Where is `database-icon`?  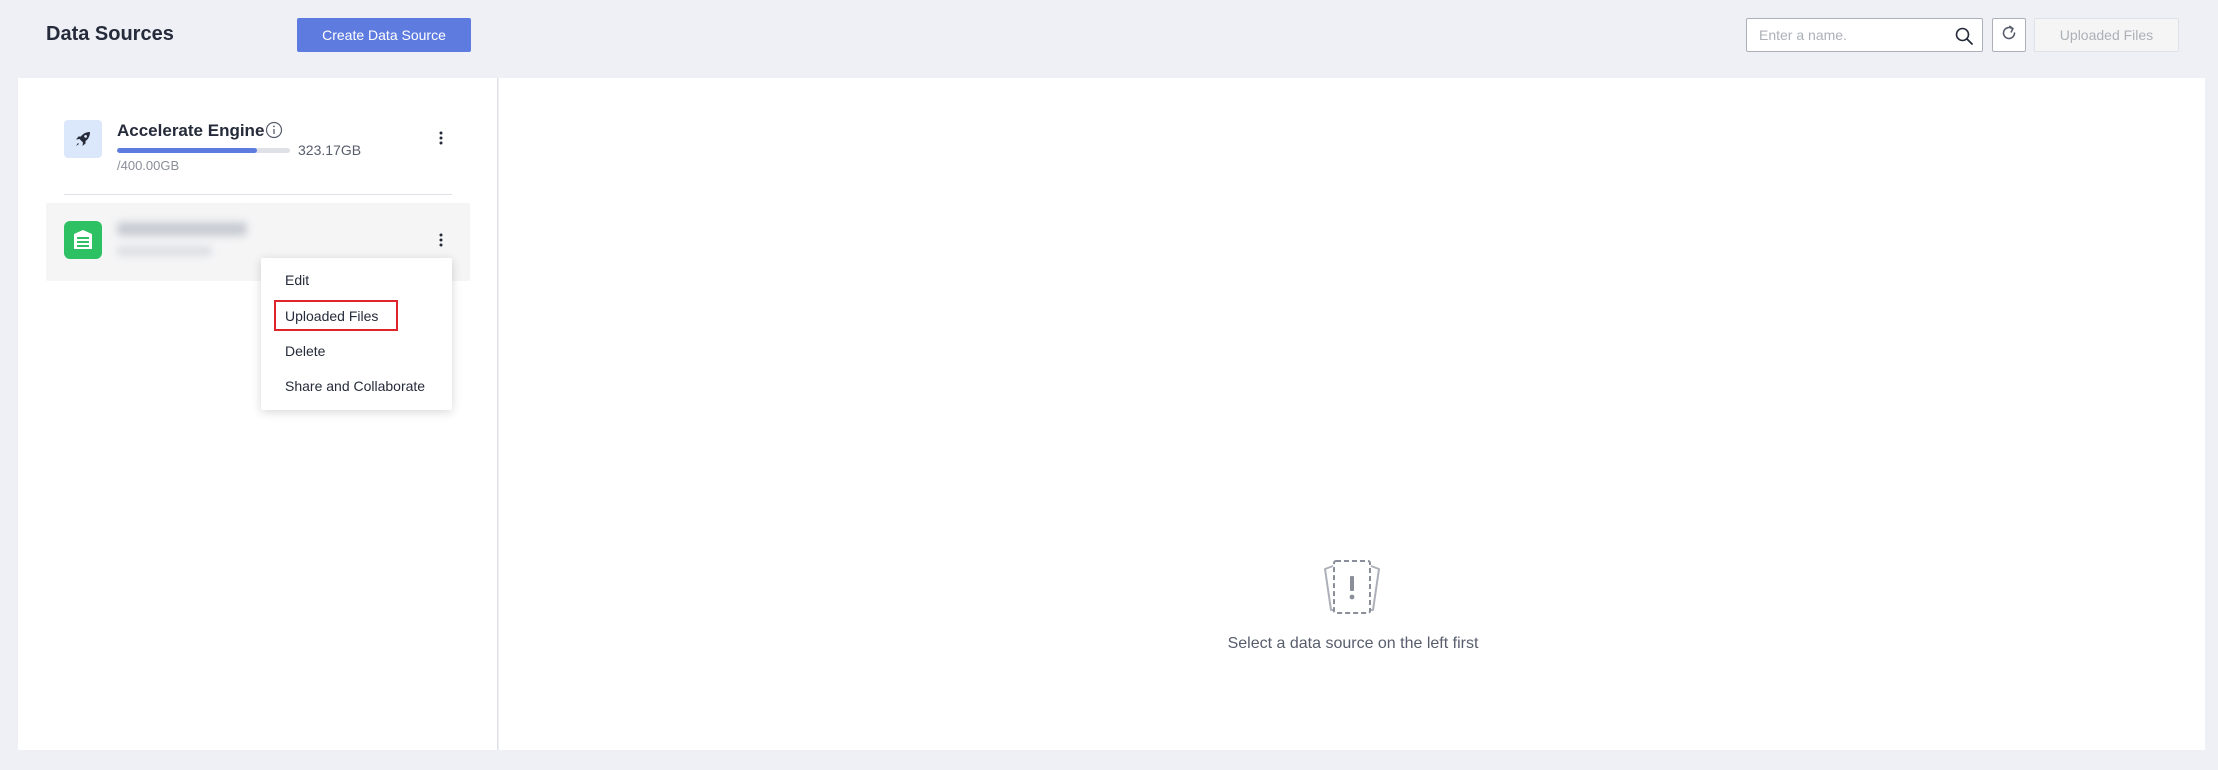 database-icon is located at coordinates (83, 240).